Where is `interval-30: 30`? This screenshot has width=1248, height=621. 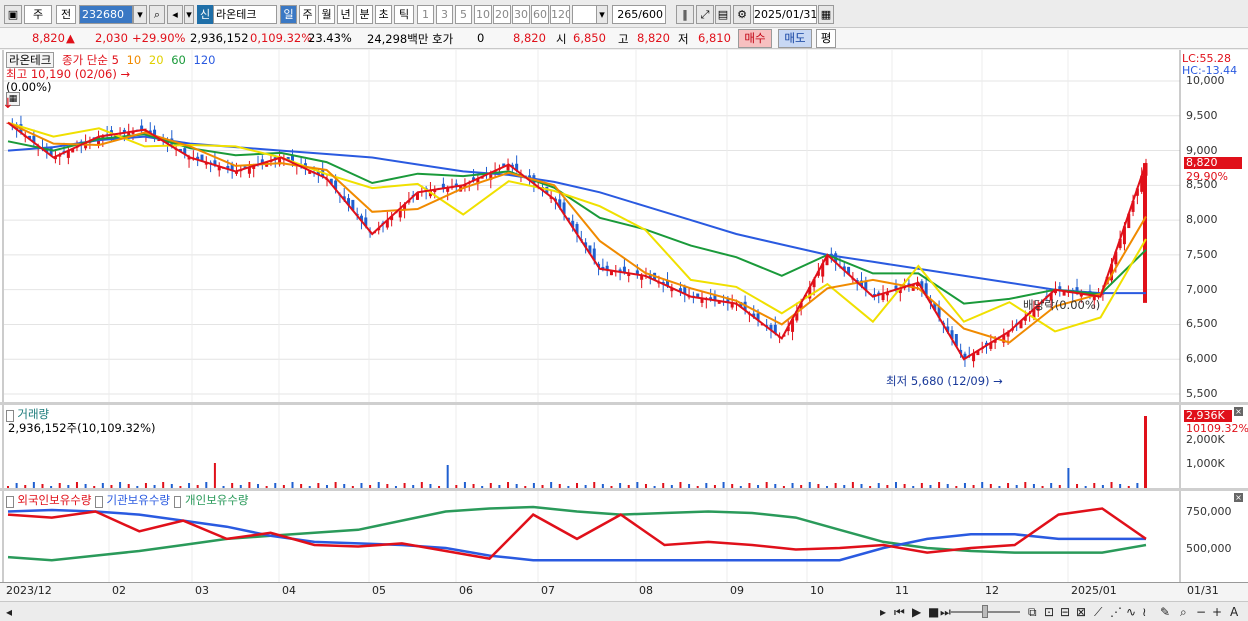 interval-30: 30 is located at coordinates (521, 14).